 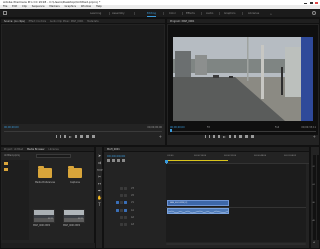 I want to click on workspace-color: Color, so click(x=172, y=13).